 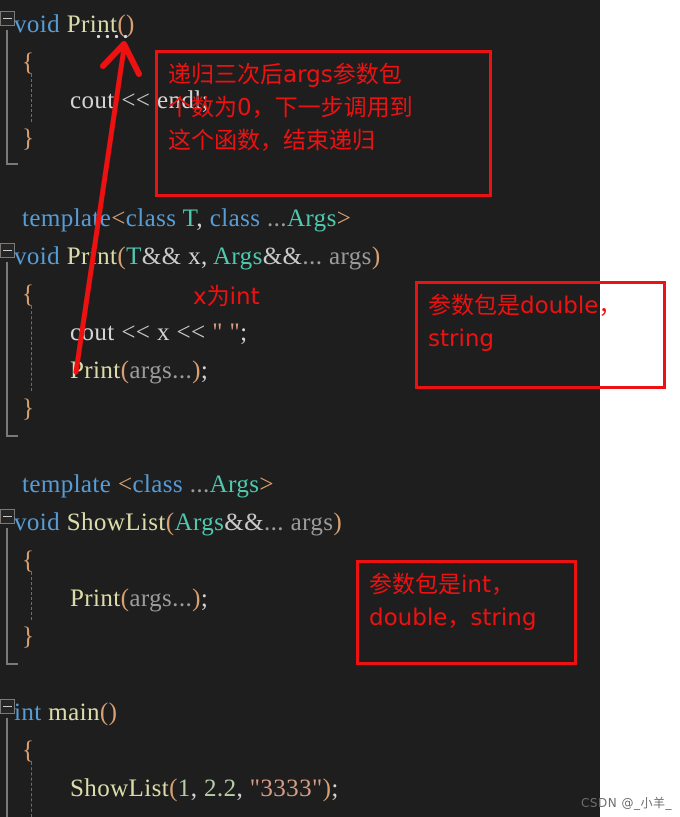 I want to click on code-line-7: {, so click(x=28, y=294).